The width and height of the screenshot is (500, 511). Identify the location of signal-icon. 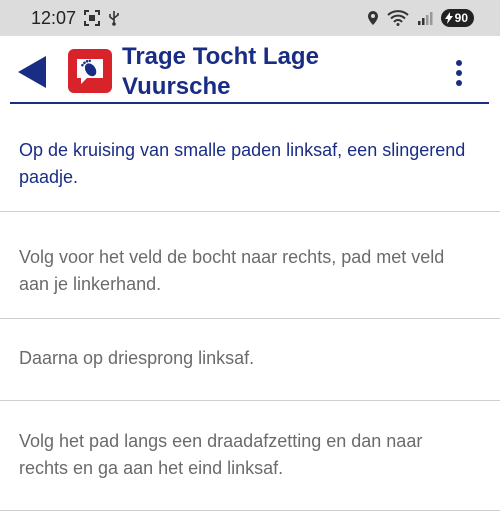
(425, 18).